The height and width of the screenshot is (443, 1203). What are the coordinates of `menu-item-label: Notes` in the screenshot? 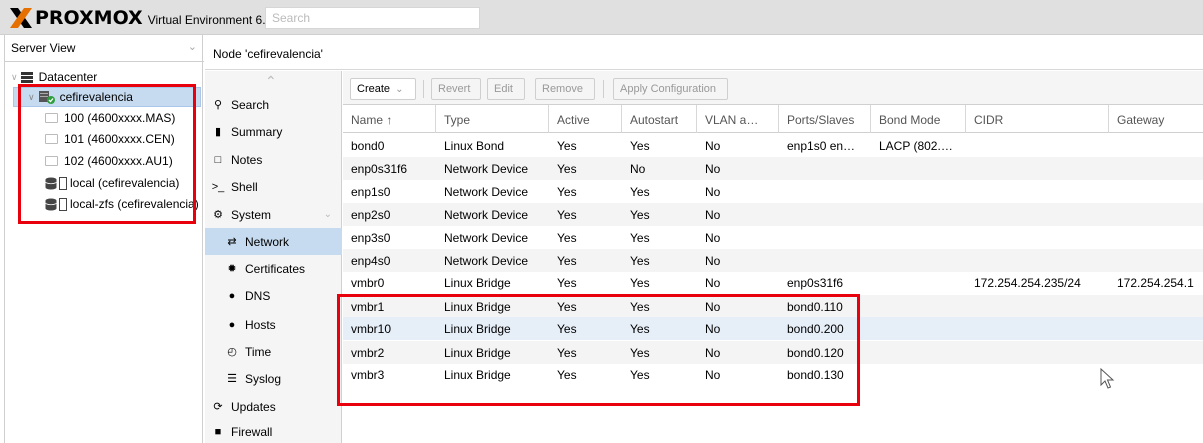 It's located at (247, 159).